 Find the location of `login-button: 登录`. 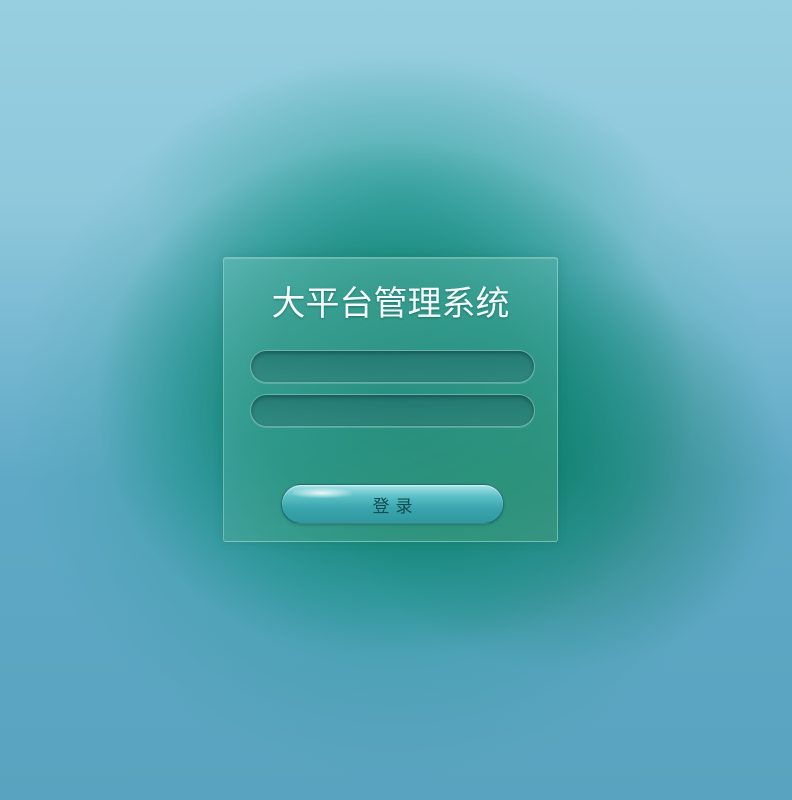

login-button: 登录 is located at coordinates (392, 504).